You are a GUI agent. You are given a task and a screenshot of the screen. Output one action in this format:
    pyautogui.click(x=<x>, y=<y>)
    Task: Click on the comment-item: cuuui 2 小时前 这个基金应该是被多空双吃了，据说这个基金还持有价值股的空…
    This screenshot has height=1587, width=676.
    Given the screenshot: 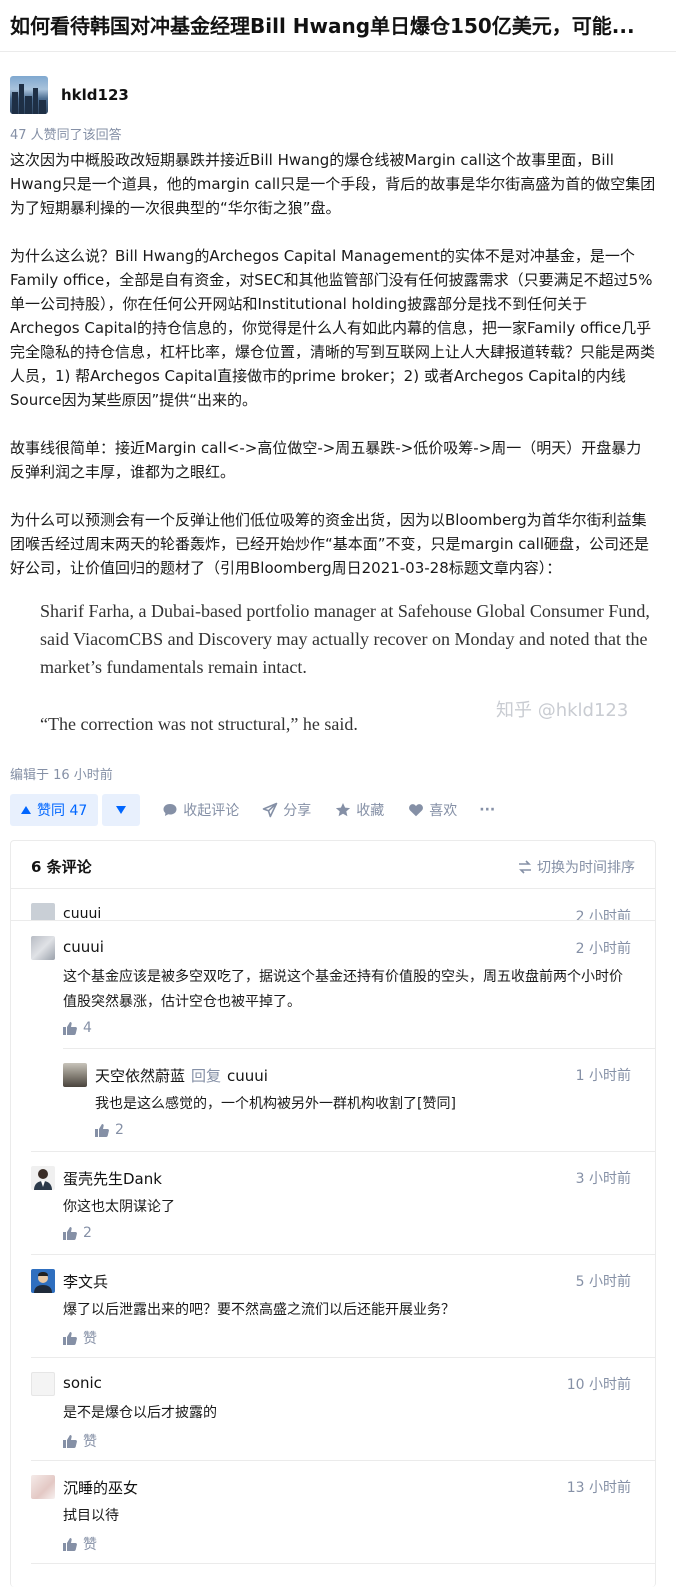 What is the action you would take?
    pyautogui.click(x=333, y=986)
    